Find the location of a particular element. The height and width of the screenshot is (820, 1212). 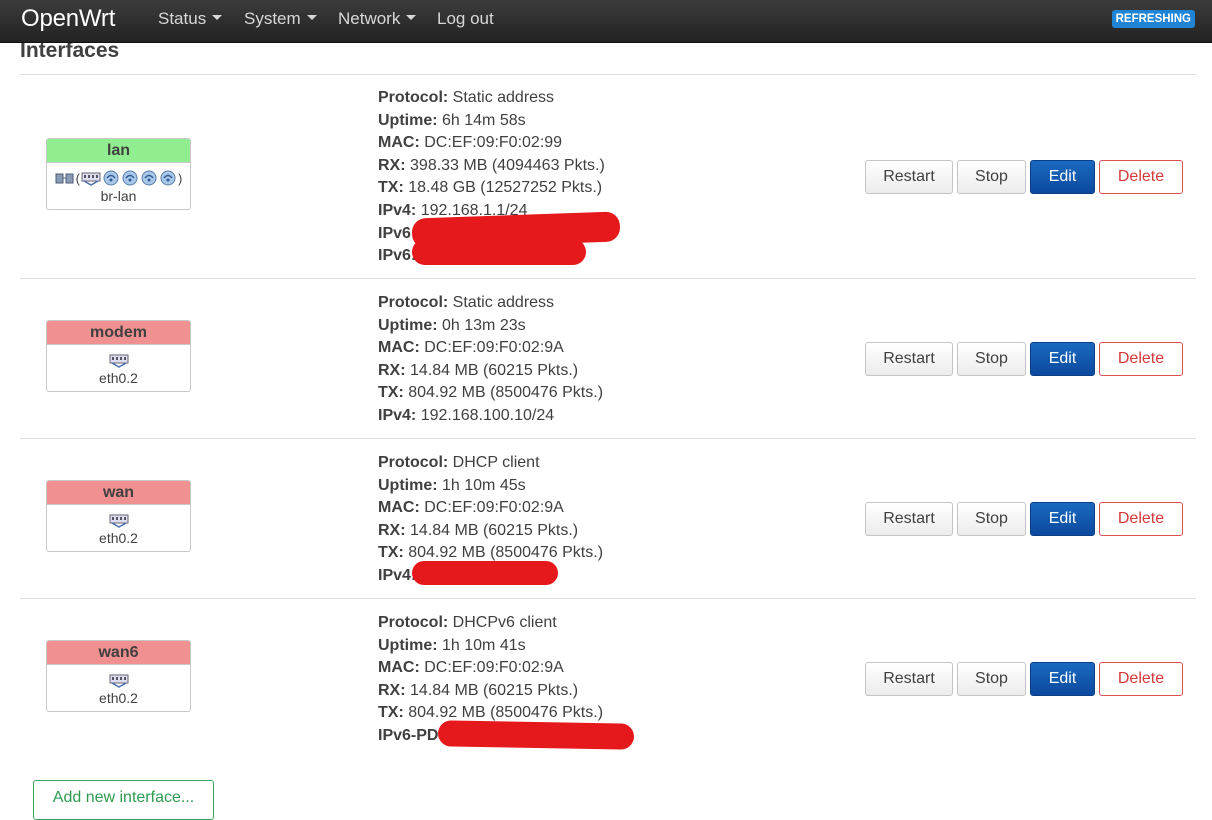

interface-badge-wan: wan eth0.2 is located at coordinates (118, 516).